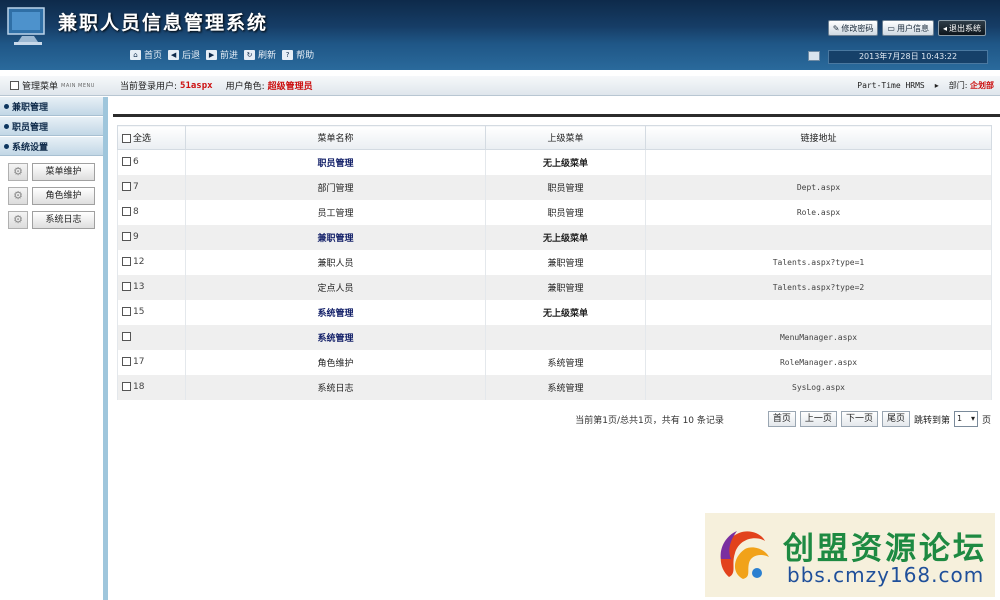 This screenshot has height=600, width=1000. I want to click on exit-system-button: ◂ 退出系统, so click(961, 28).